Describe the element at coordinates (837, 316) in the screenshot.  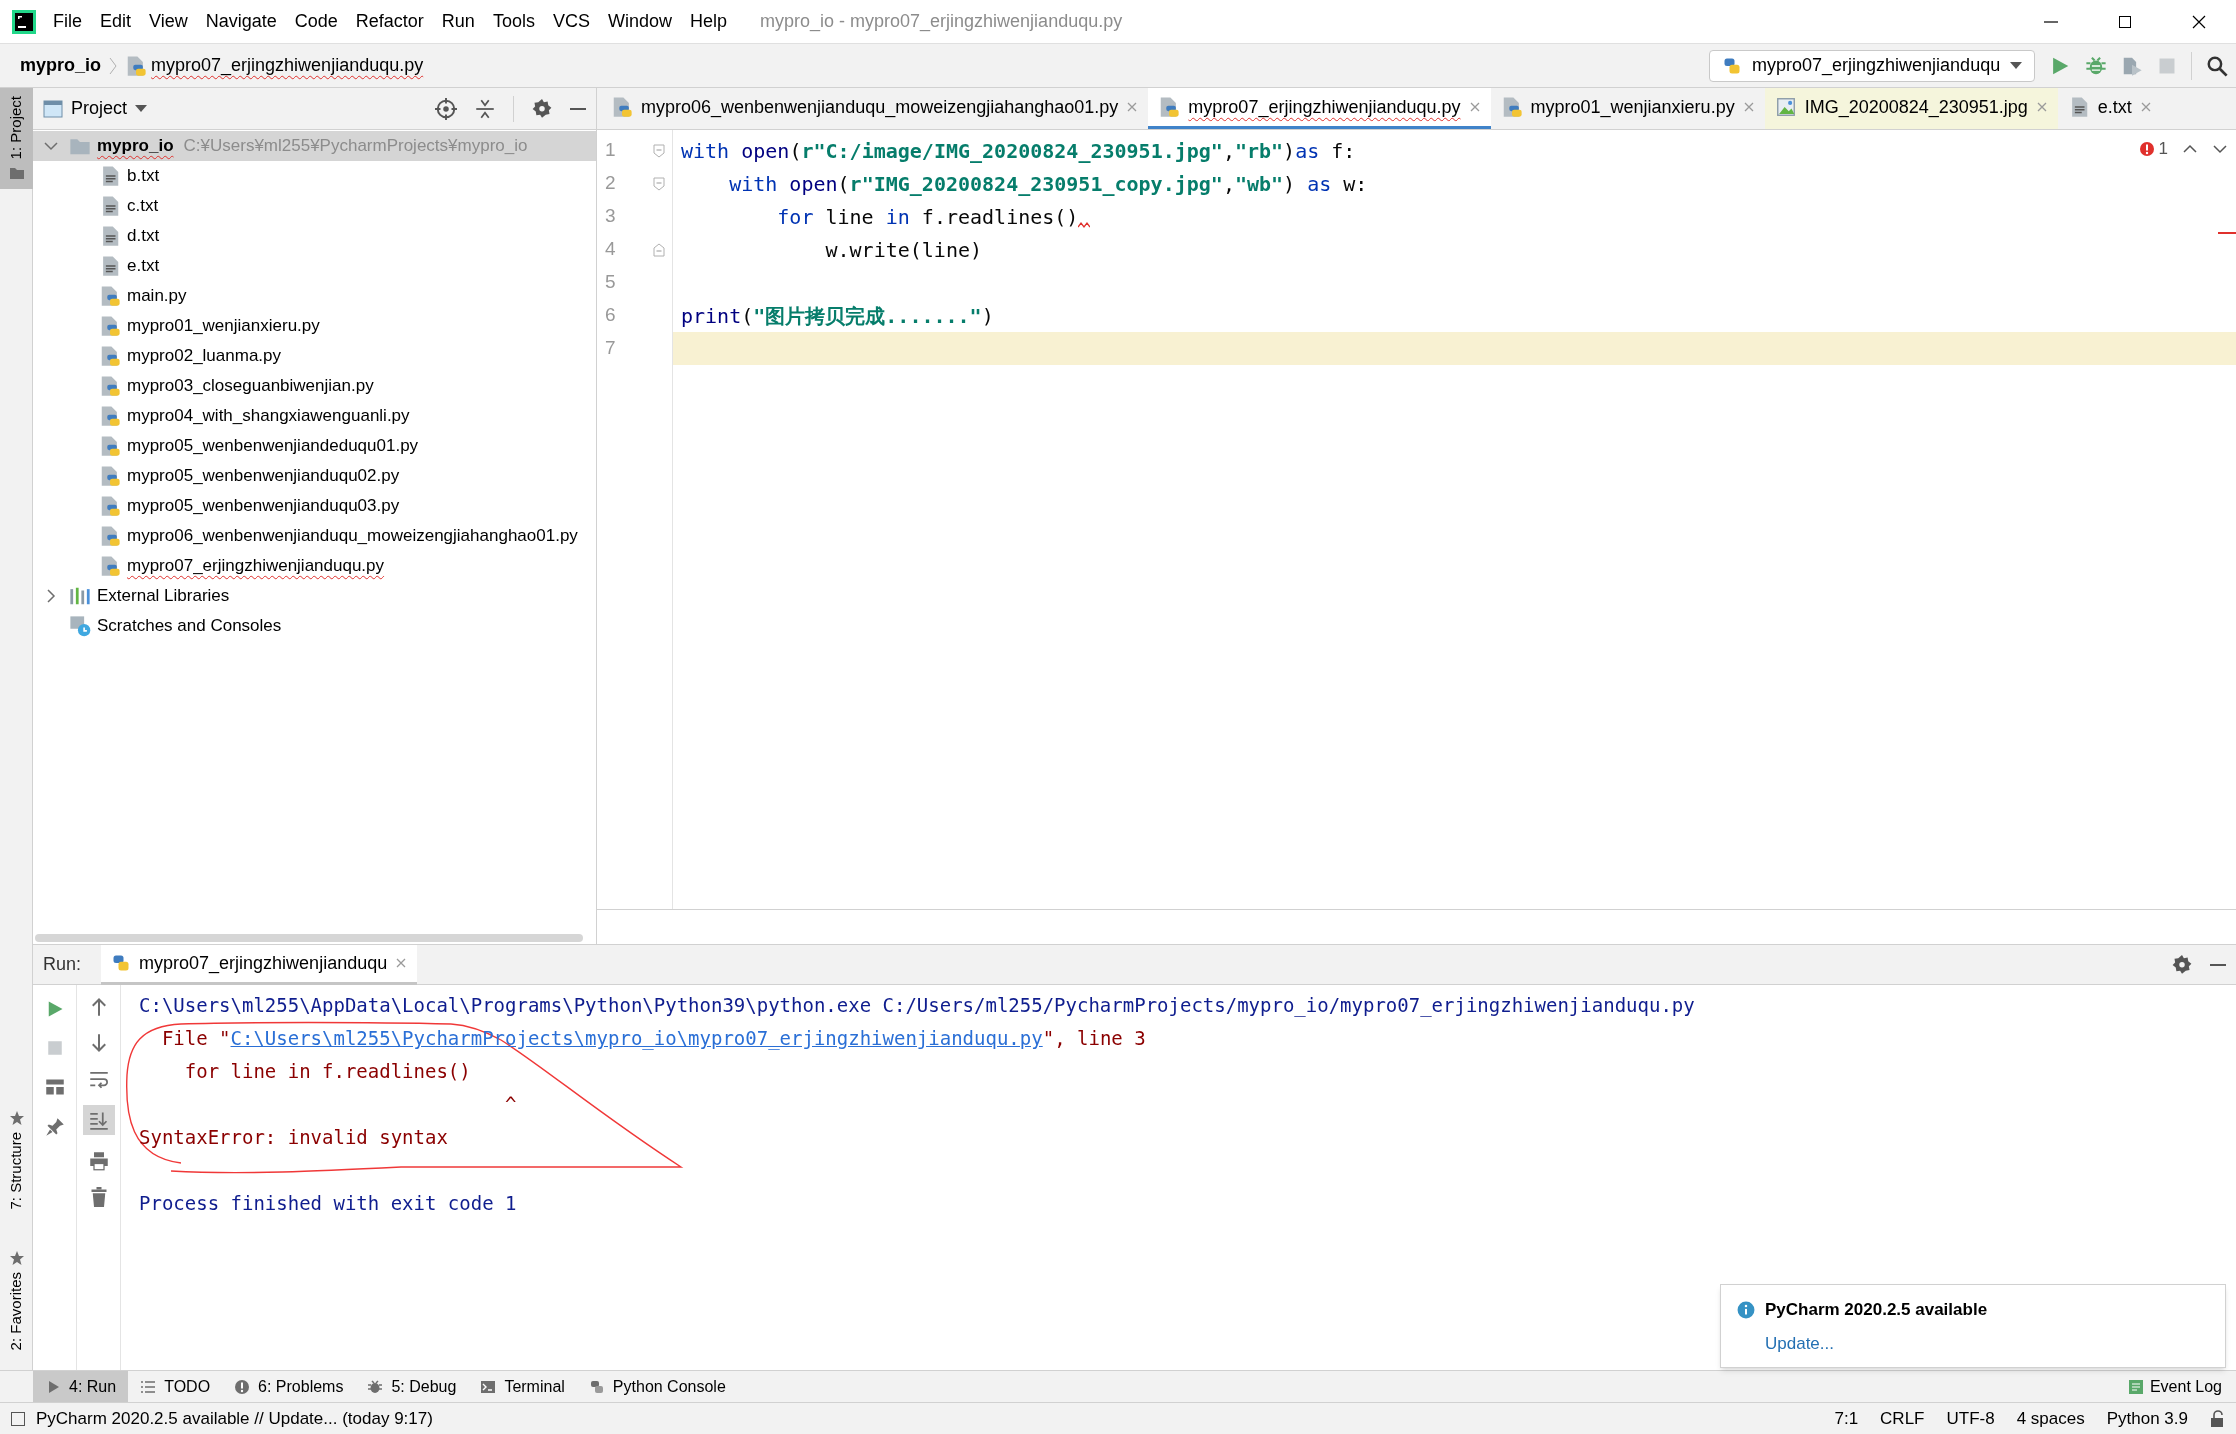
I see `code-line: print("图片拷贝完成.......")` at that location.